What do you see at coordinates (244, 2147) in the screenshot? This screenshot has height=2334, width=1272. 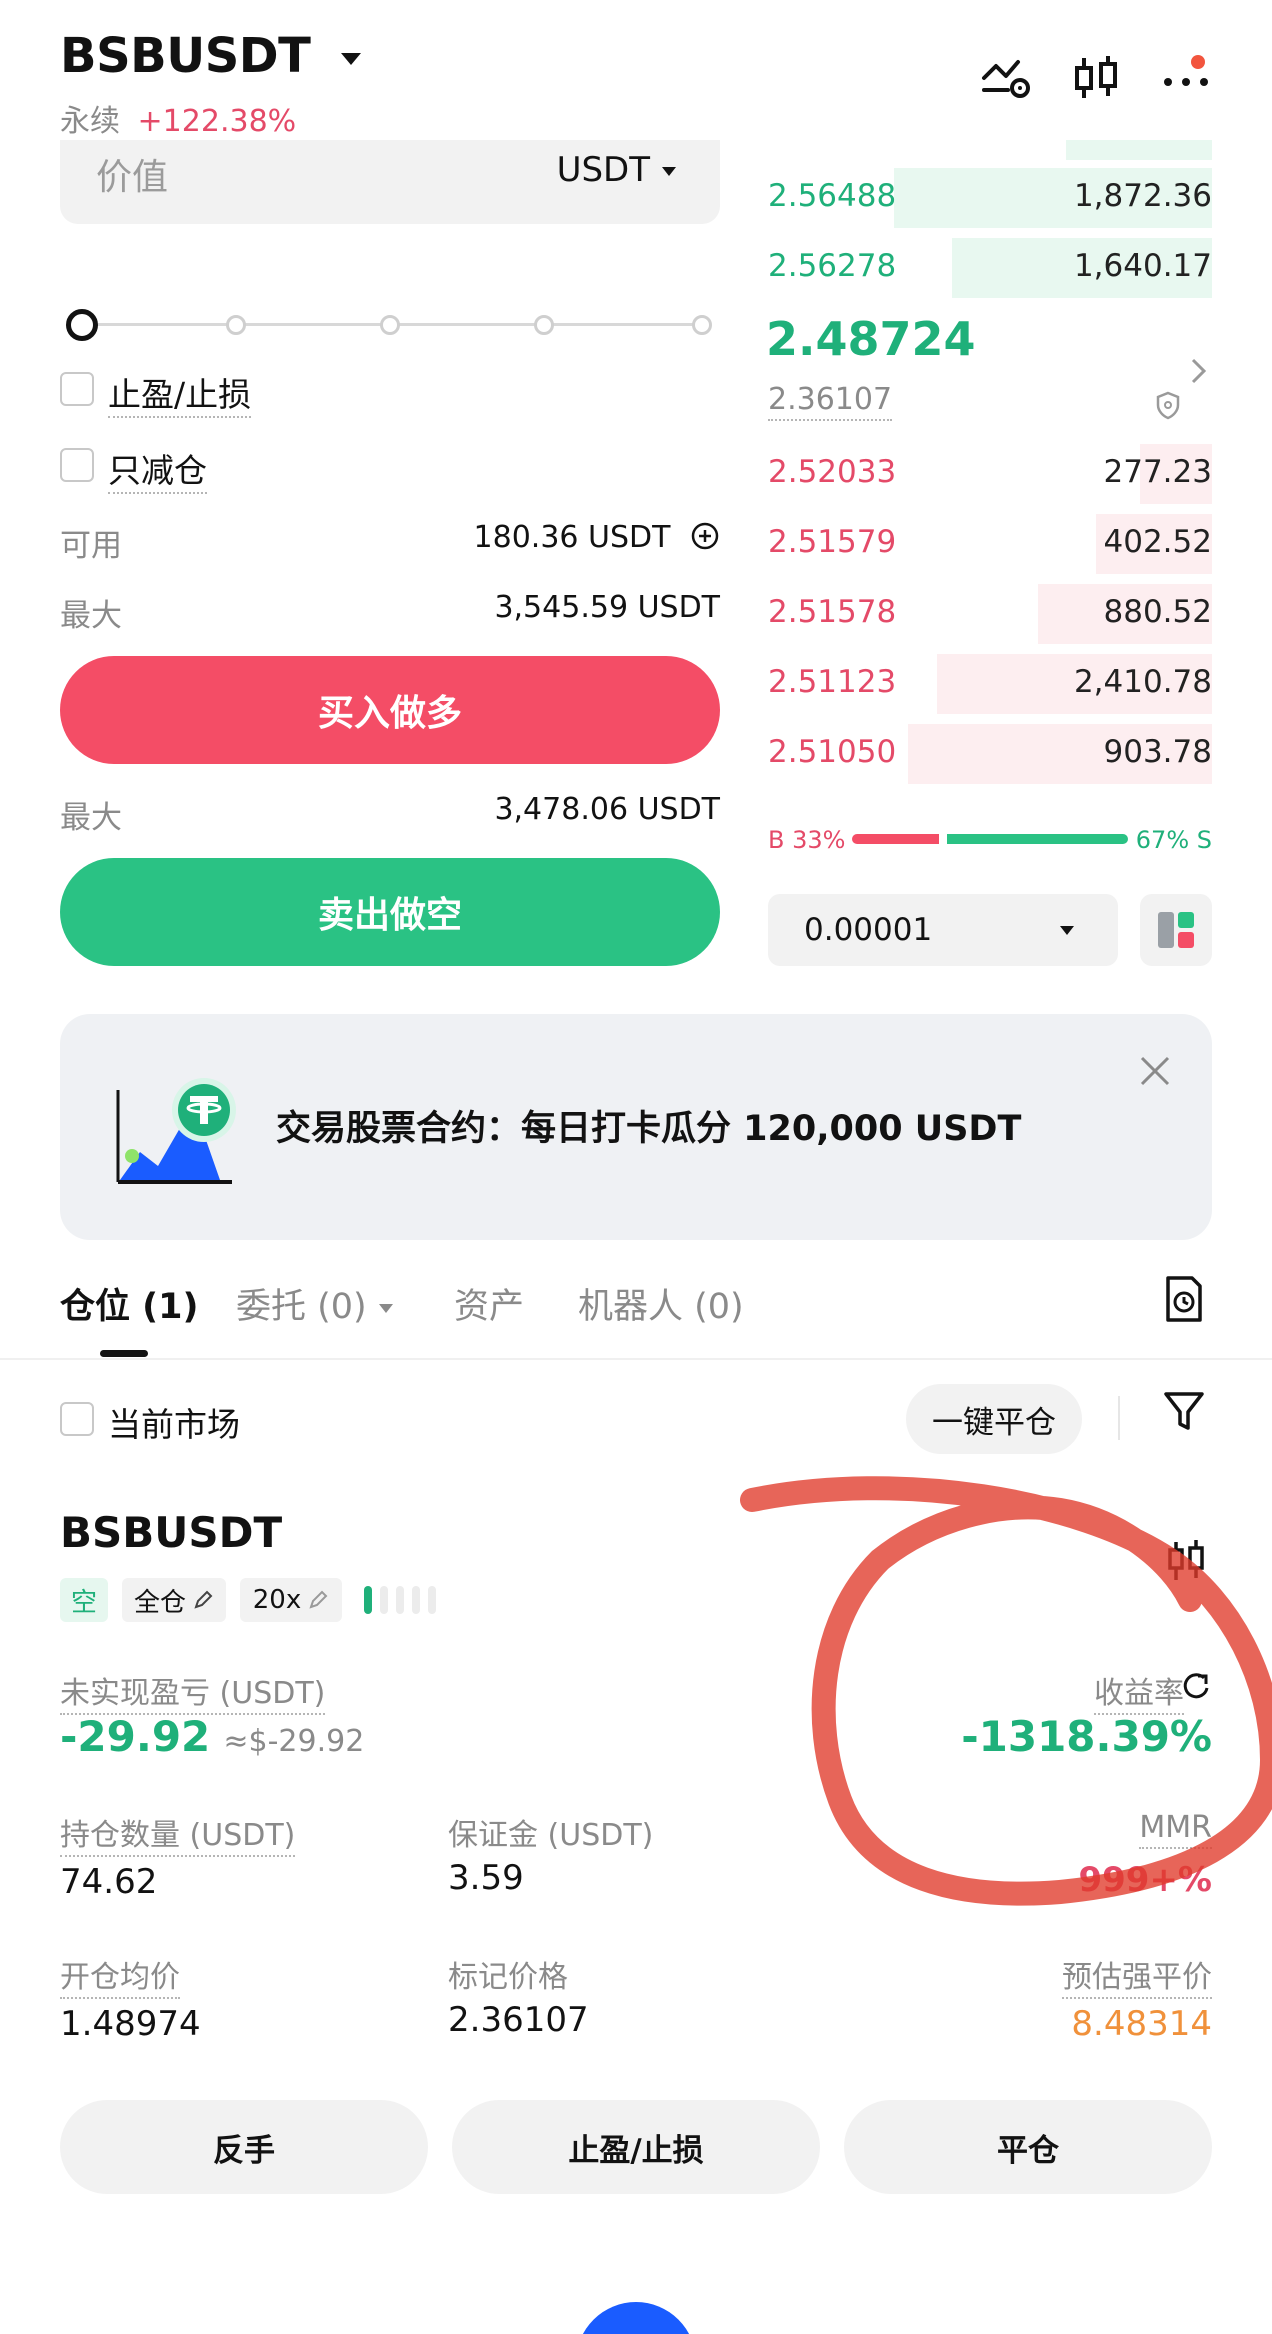 I see `reverse-button: 反手` at bounding box center [244, 2147].